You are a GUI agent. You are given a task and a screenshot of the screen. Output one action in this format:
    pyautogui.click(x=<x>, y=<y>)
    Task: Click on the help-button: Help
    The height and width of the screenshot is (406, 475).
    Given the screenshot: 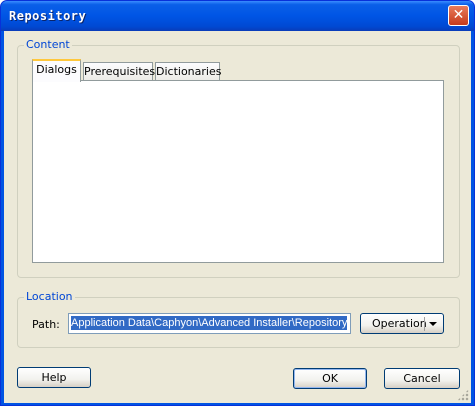 What is the action you would take?
    pyautogui.click(x=54, y=377)
    